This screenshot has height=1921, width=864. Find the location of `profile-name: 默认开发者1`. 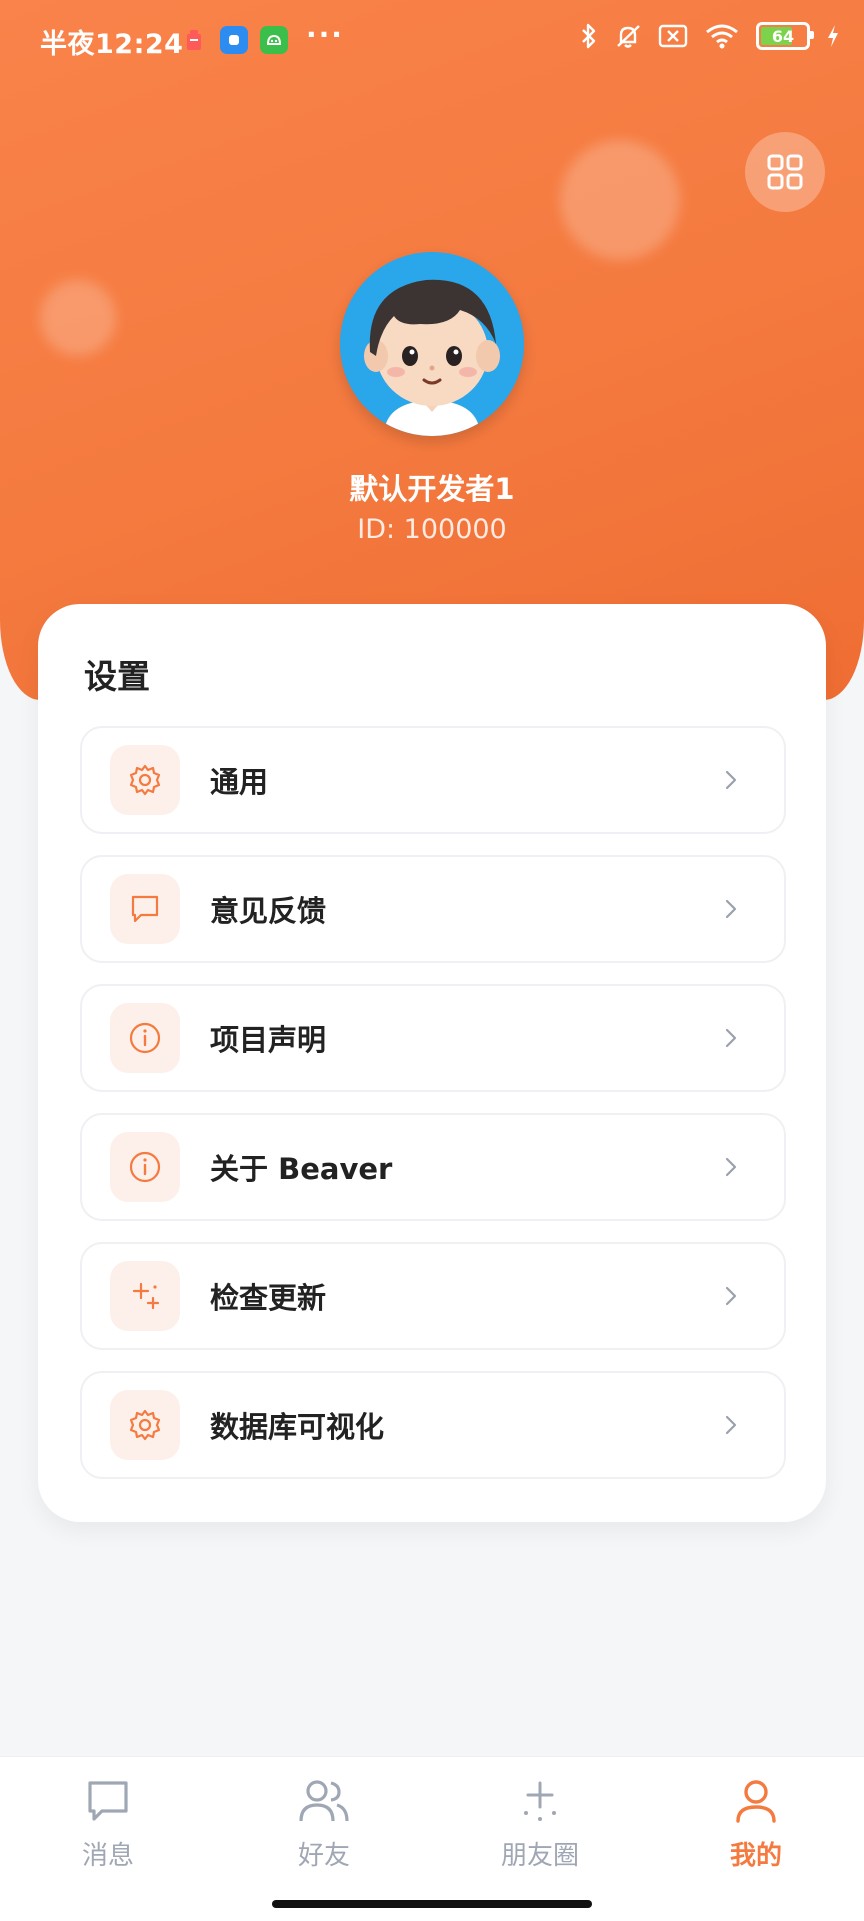

profile-name: 默认开发者1 is located at coordinates (432, 489).